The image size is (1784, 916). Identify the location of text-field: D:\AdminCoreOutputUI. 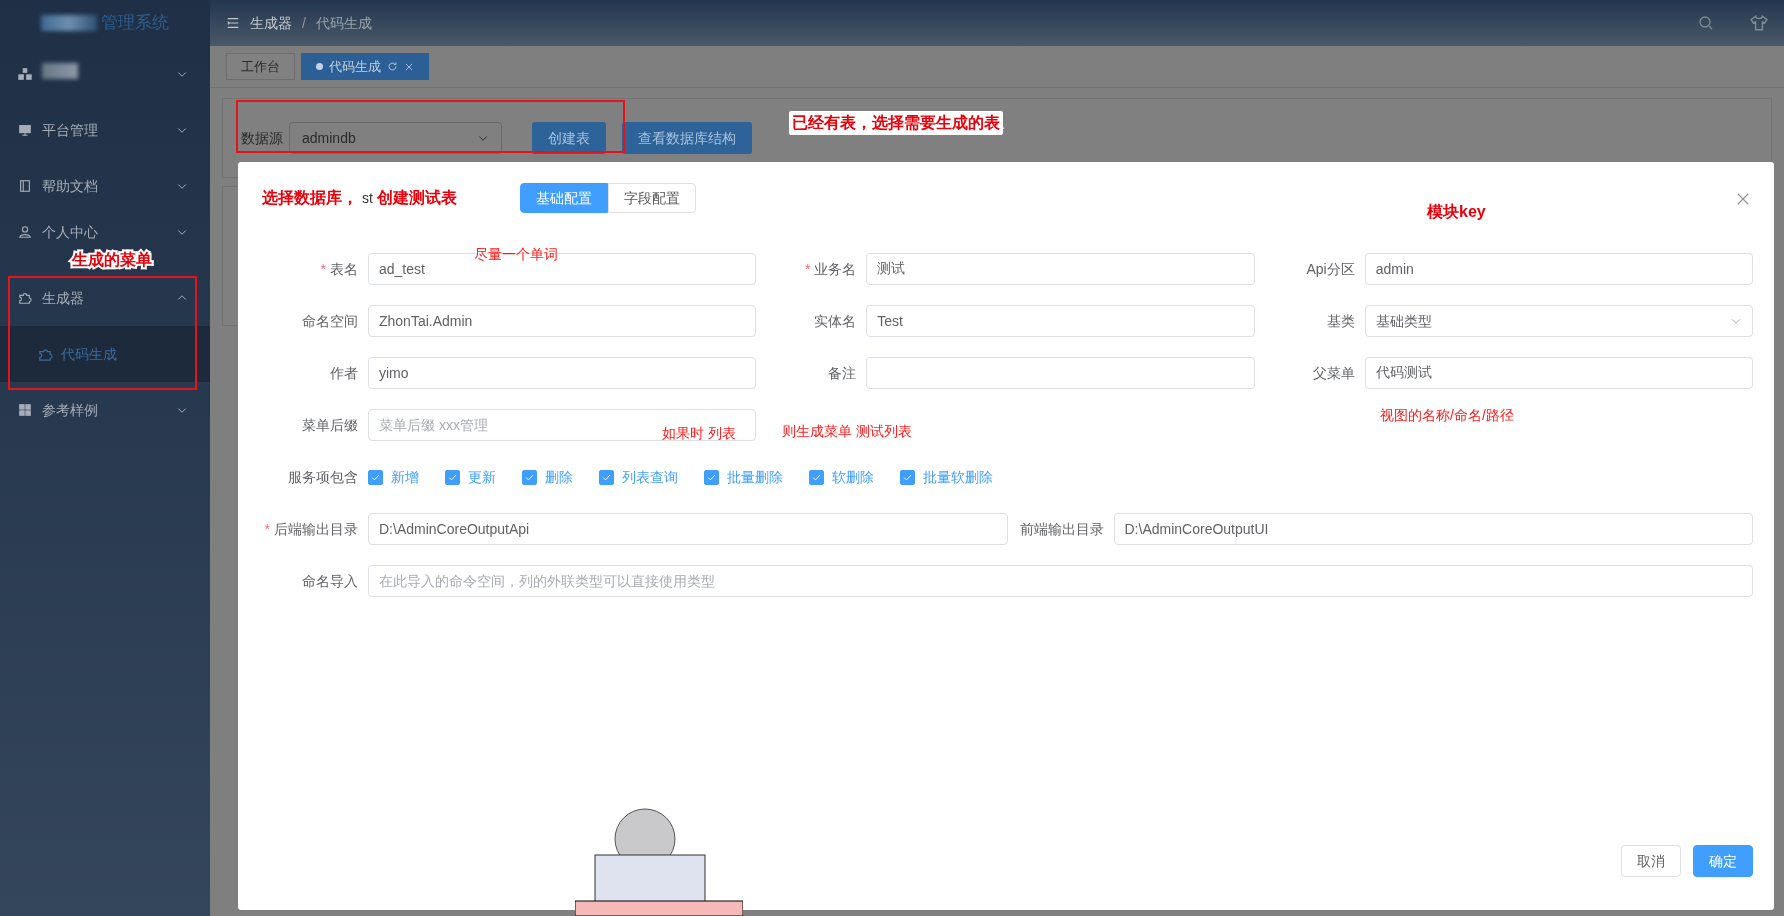
(1433, 529).